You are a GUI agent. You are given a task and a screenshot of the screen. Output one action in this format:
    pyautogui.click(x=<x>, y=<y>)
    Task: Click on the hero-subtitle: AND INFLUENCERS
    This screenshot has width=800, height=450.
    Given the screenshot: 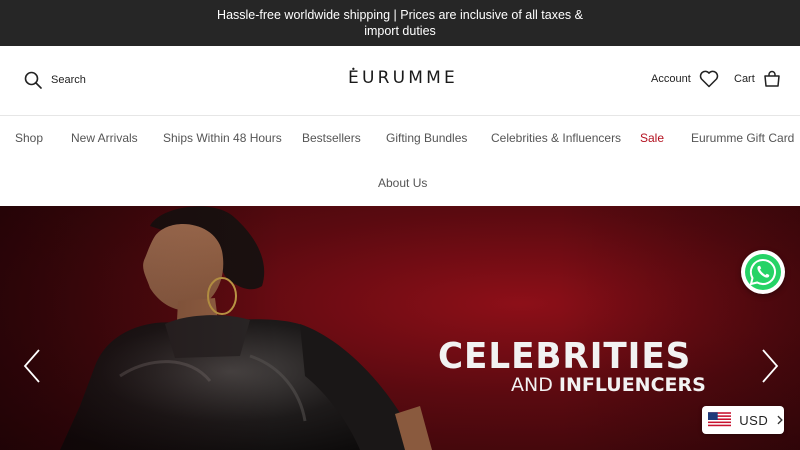 What is the action you would take?
    pyautogui.click(x=608, y=385)
    